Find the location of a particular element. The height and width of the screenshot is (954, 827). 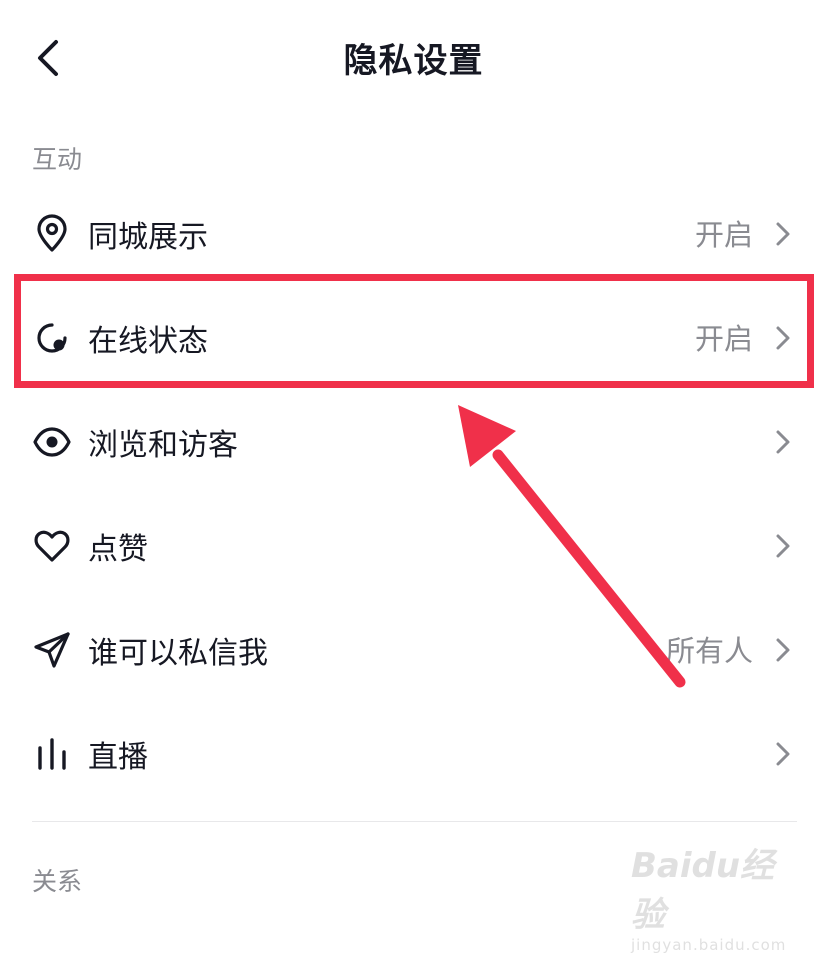

section-label-relations: 关系 is located at coordinates (57, 881).